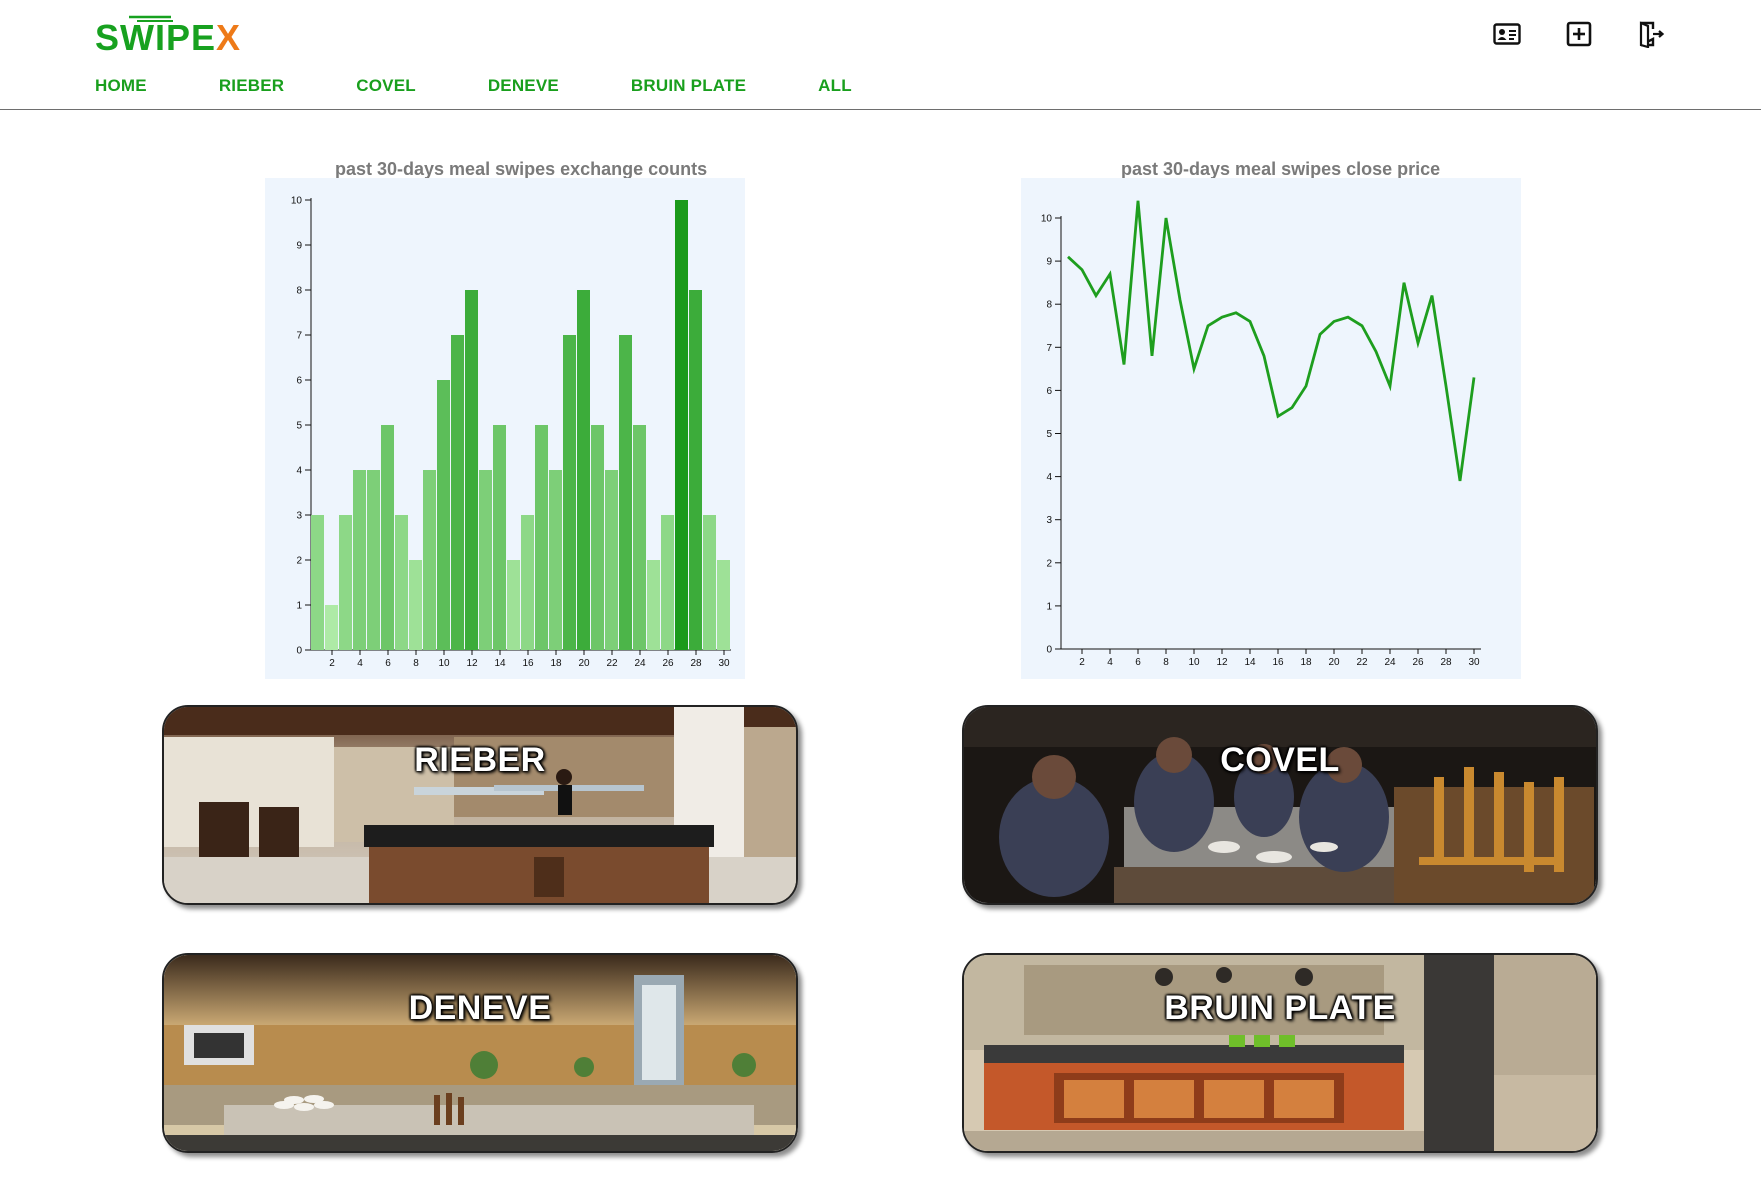 This screenshot has width=1761, height=1180. I want to click on counts-chart: 0 1 2 3 4 5 6 7 8 9 10 2 4 6 8 10 12 14 16 18 20 22 24 26 28 30, so click(505, 428).